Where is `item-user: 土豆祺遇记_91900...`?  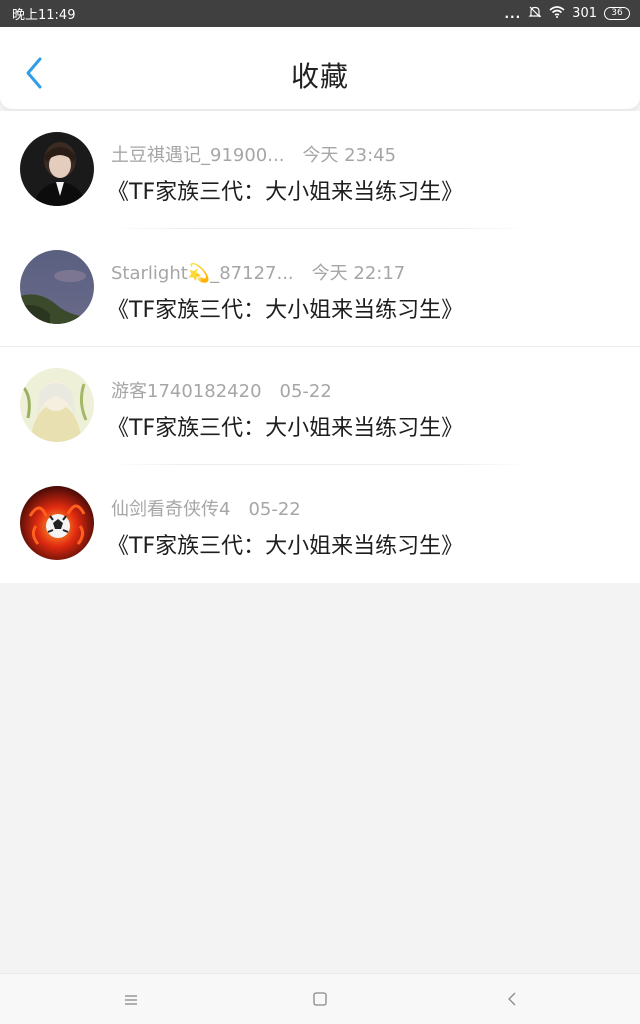 item-user: 土豆祺遇记_91900... is located at coordinates (198, 155).